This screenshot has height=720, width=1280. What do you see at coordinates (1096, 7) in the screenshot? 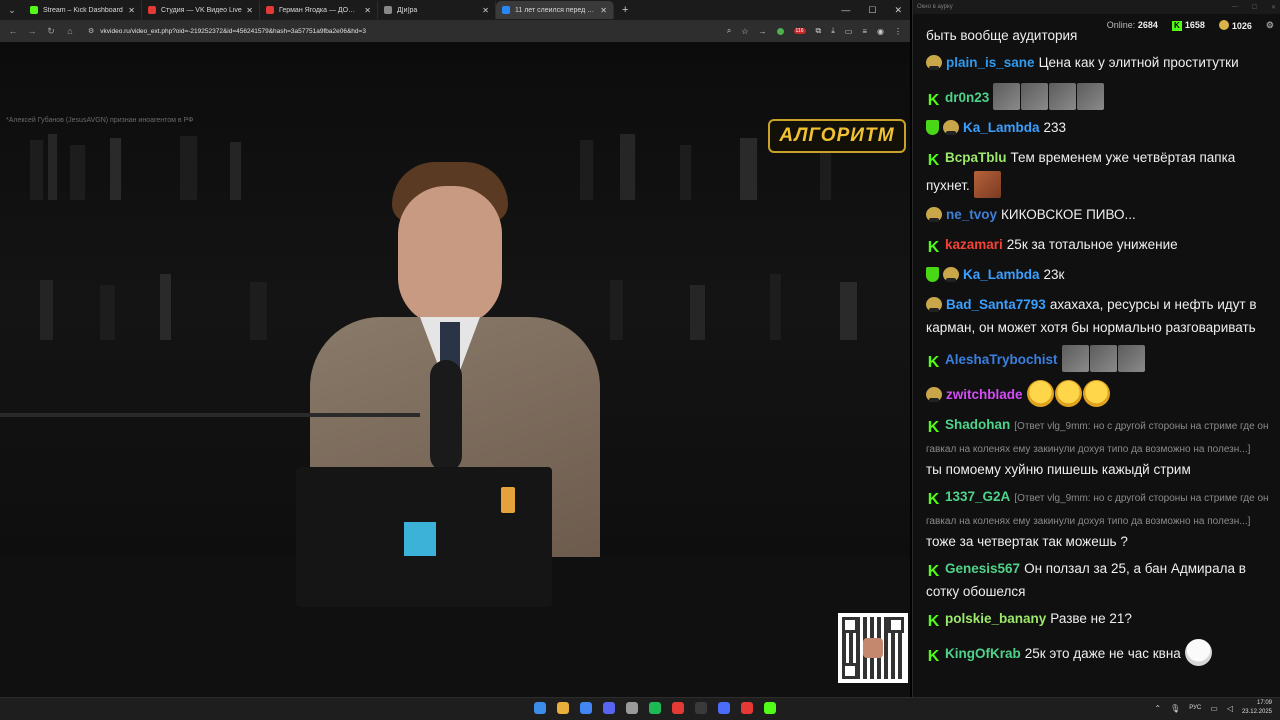
I see `chat-titlebar: Окно в аурку — ☐ ✕` at bounding box center [1096, 7].